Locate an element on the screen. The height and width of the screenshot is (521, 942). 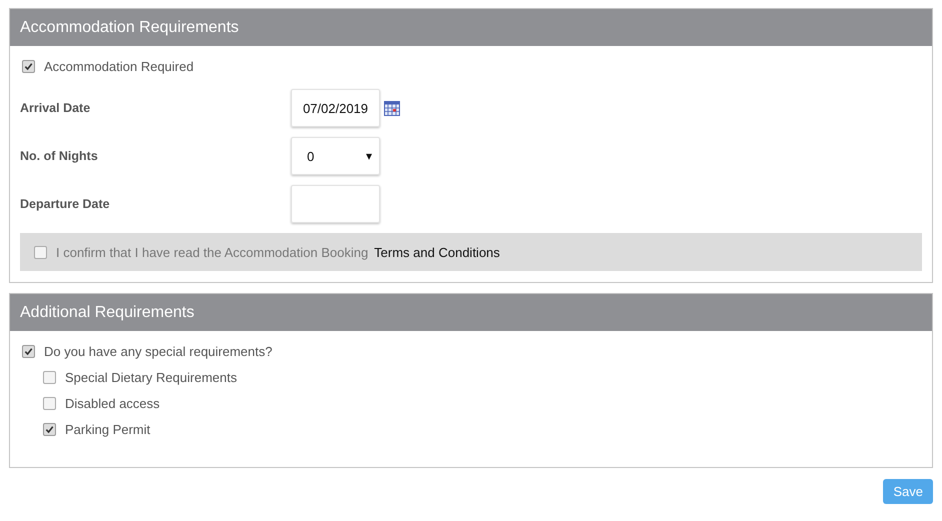
date-field is located at coordinates (335, 204).